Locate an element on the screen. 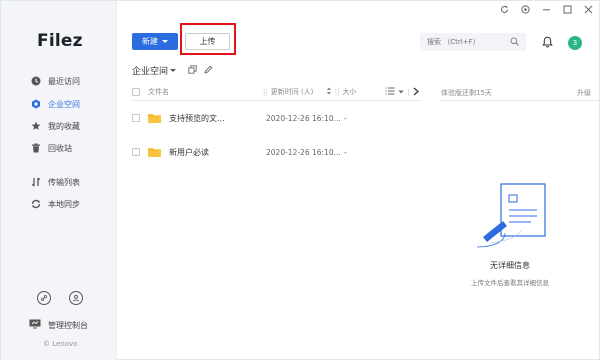  window-controls is located at coordinates (546, 9).